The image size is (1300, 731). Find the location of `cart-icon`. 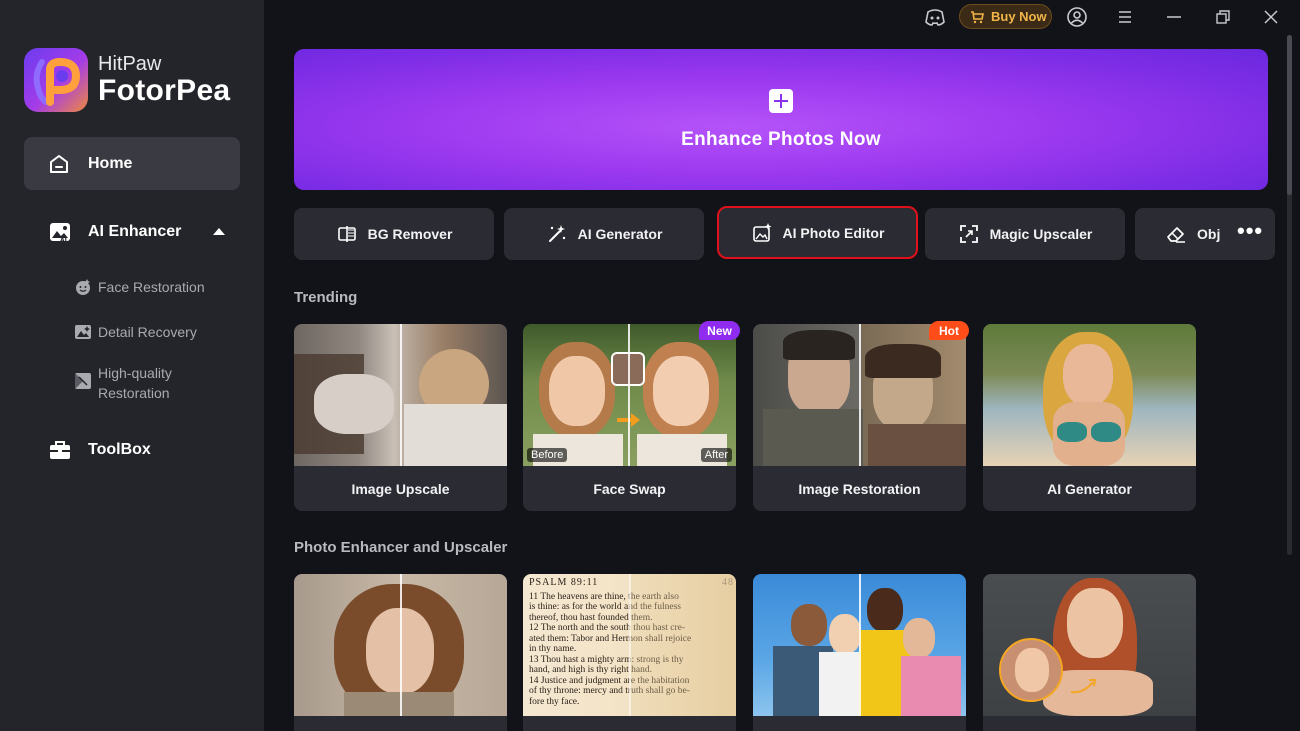

cart-icon is located at coordinates (977, 16).